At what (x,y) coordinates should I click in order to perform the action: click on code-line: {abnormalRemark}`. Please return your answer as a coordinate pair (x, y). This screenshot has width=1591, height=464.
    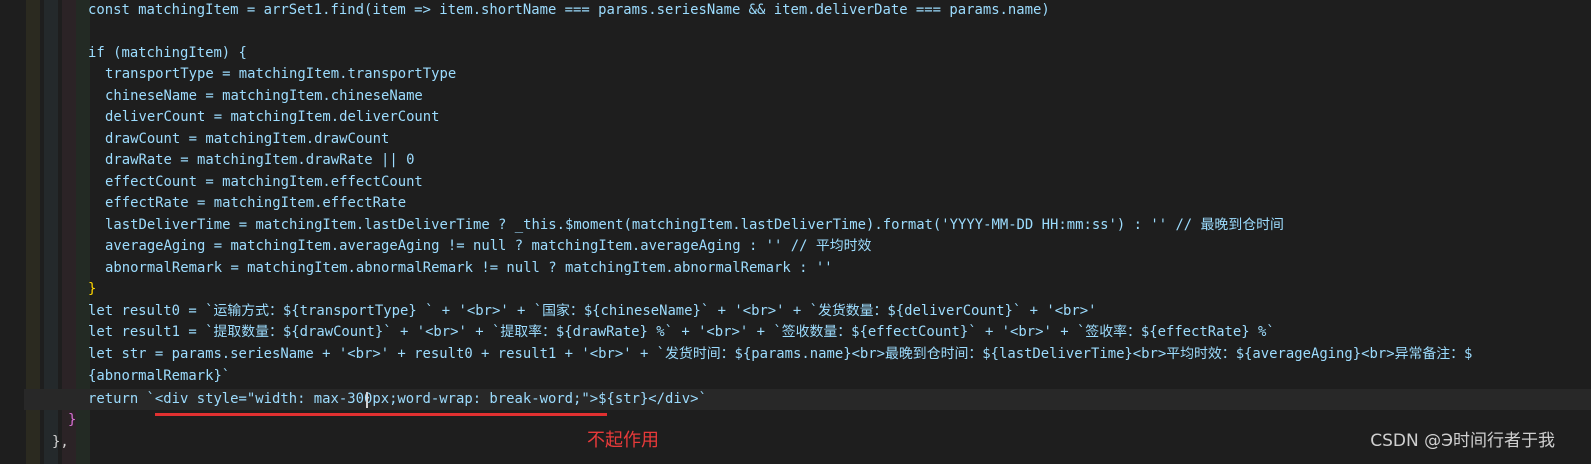
    Looking at the image, I should click on (159, 376).